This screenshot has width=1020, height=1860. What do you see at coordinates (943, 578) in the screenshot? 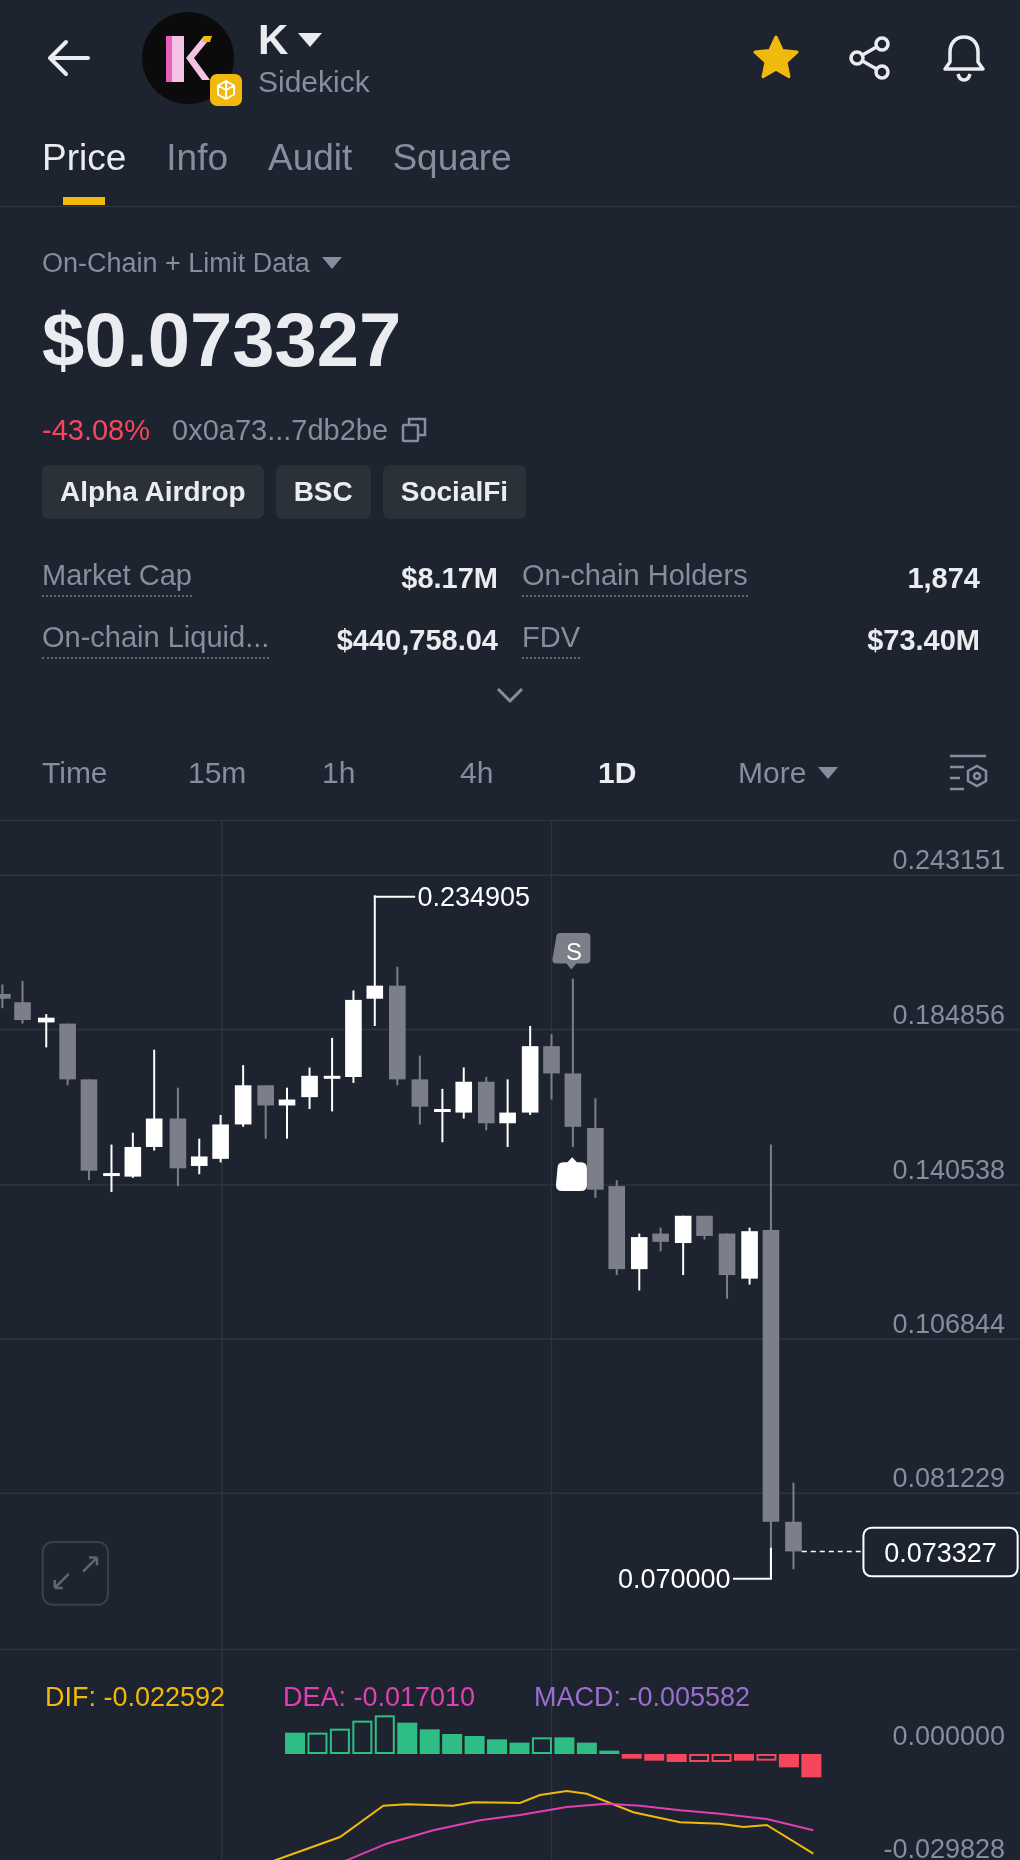
I see `stat-value: 1,874` at bounding box center [943, 578].